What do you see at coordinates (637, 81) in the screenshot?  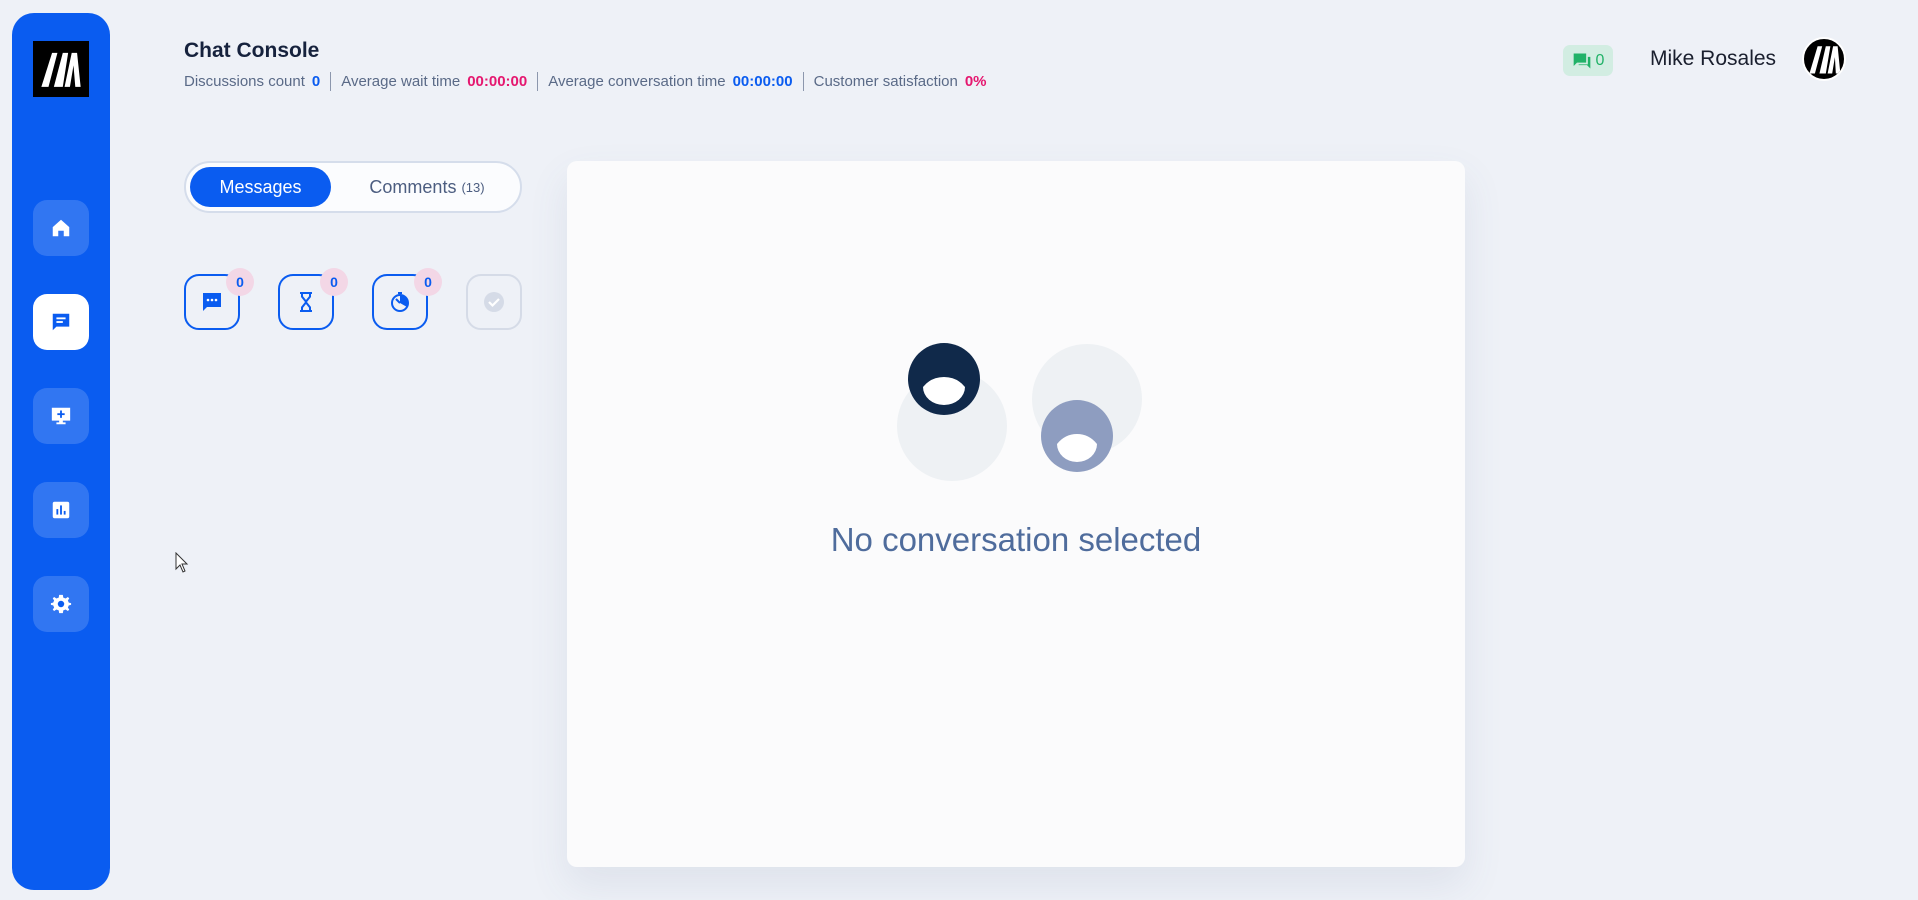 I see `stat-label: Average conversation time` at bounding box center [637, 81].